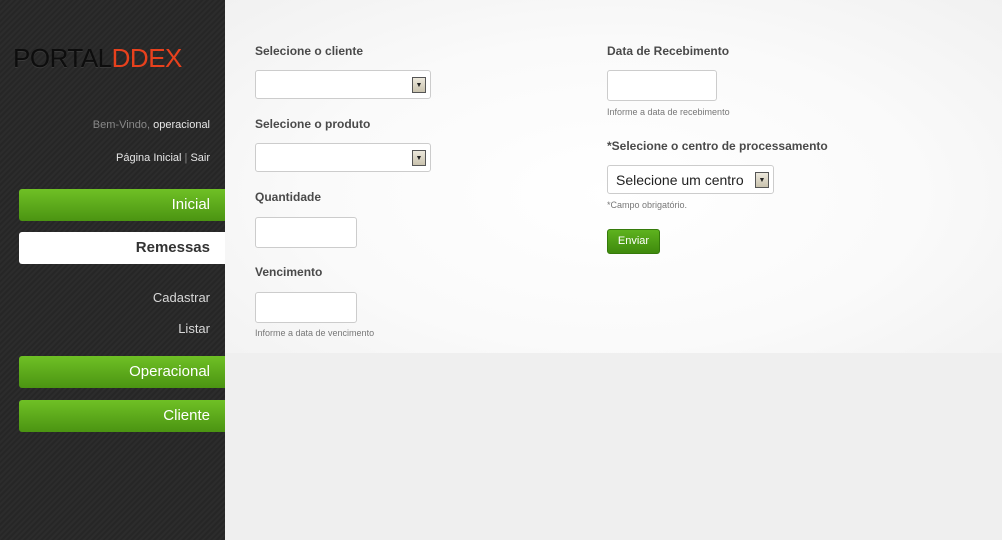 Image resolution: width=1002 pixels, height=540 pixels. Describe the element at coordinates (181, 125) in the screenshot. I see `welcome-user: operacional` at that location.